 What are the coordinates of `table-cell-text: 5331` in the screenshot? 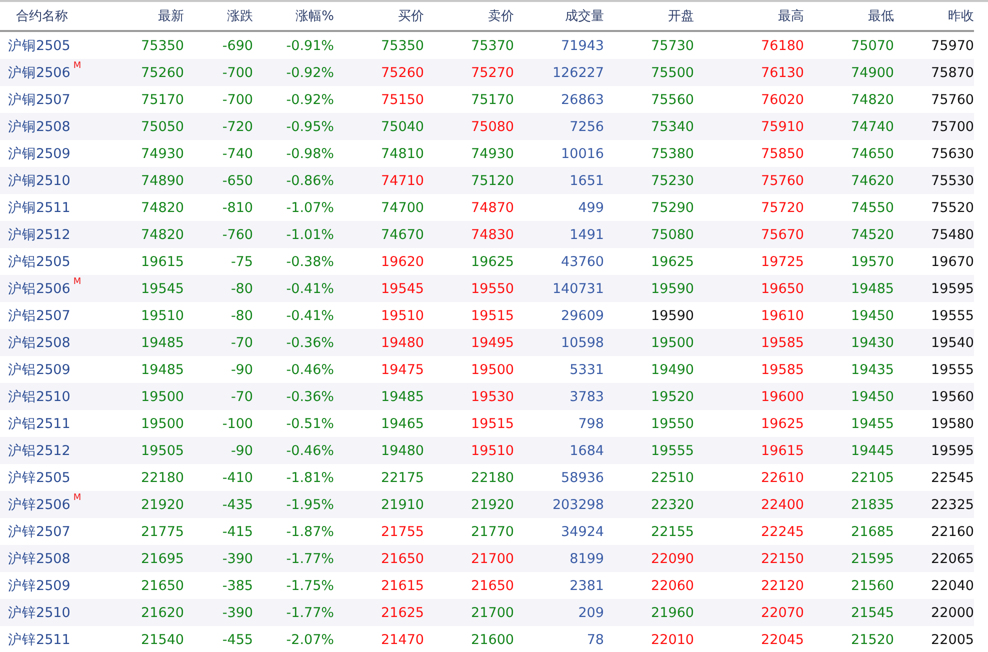 It's located at (586, 370).